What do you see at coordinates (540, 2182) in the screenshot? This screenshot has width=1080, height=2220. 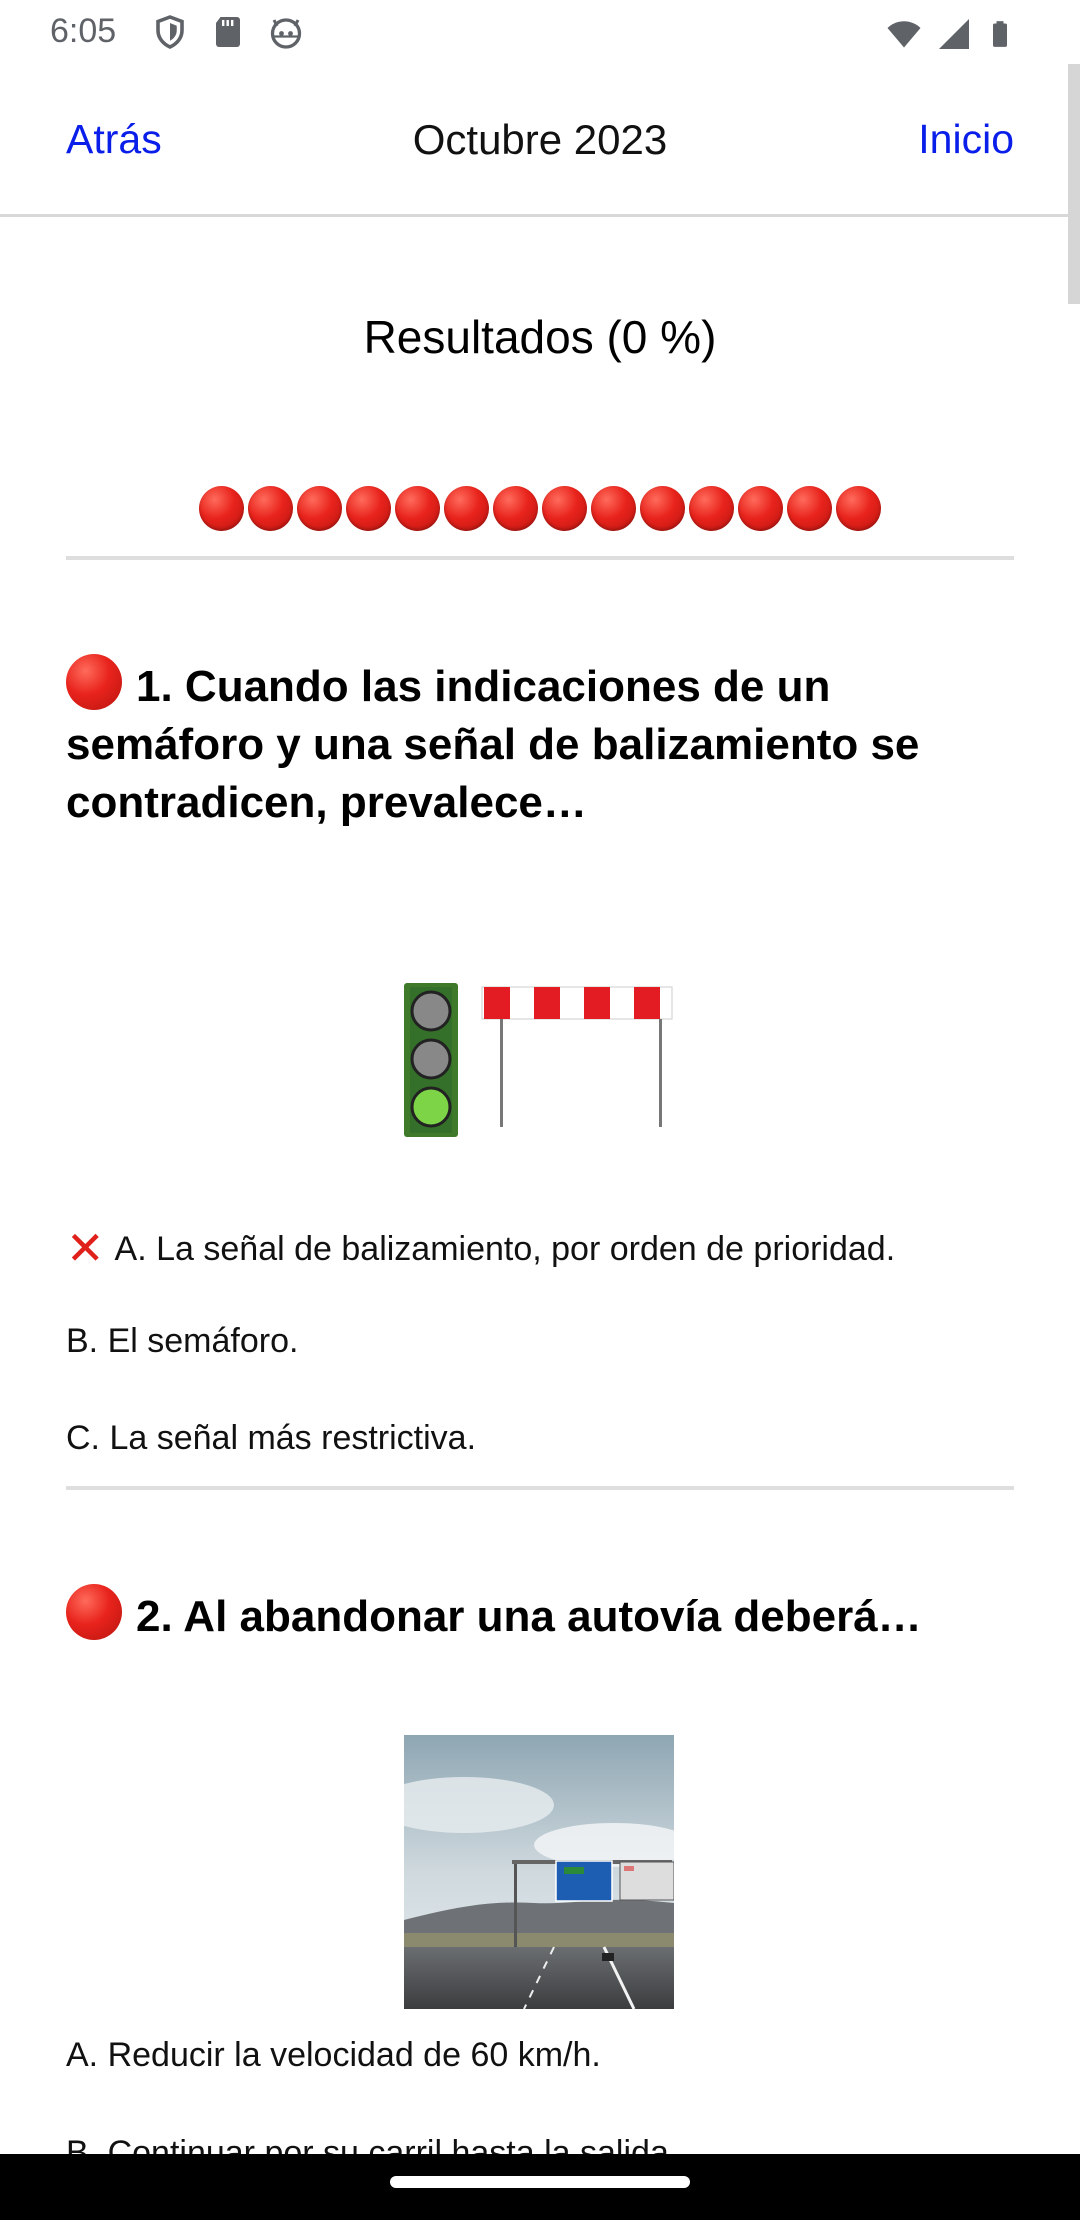 I see `home-gesture-handle` at bounding box center [540, 2182].